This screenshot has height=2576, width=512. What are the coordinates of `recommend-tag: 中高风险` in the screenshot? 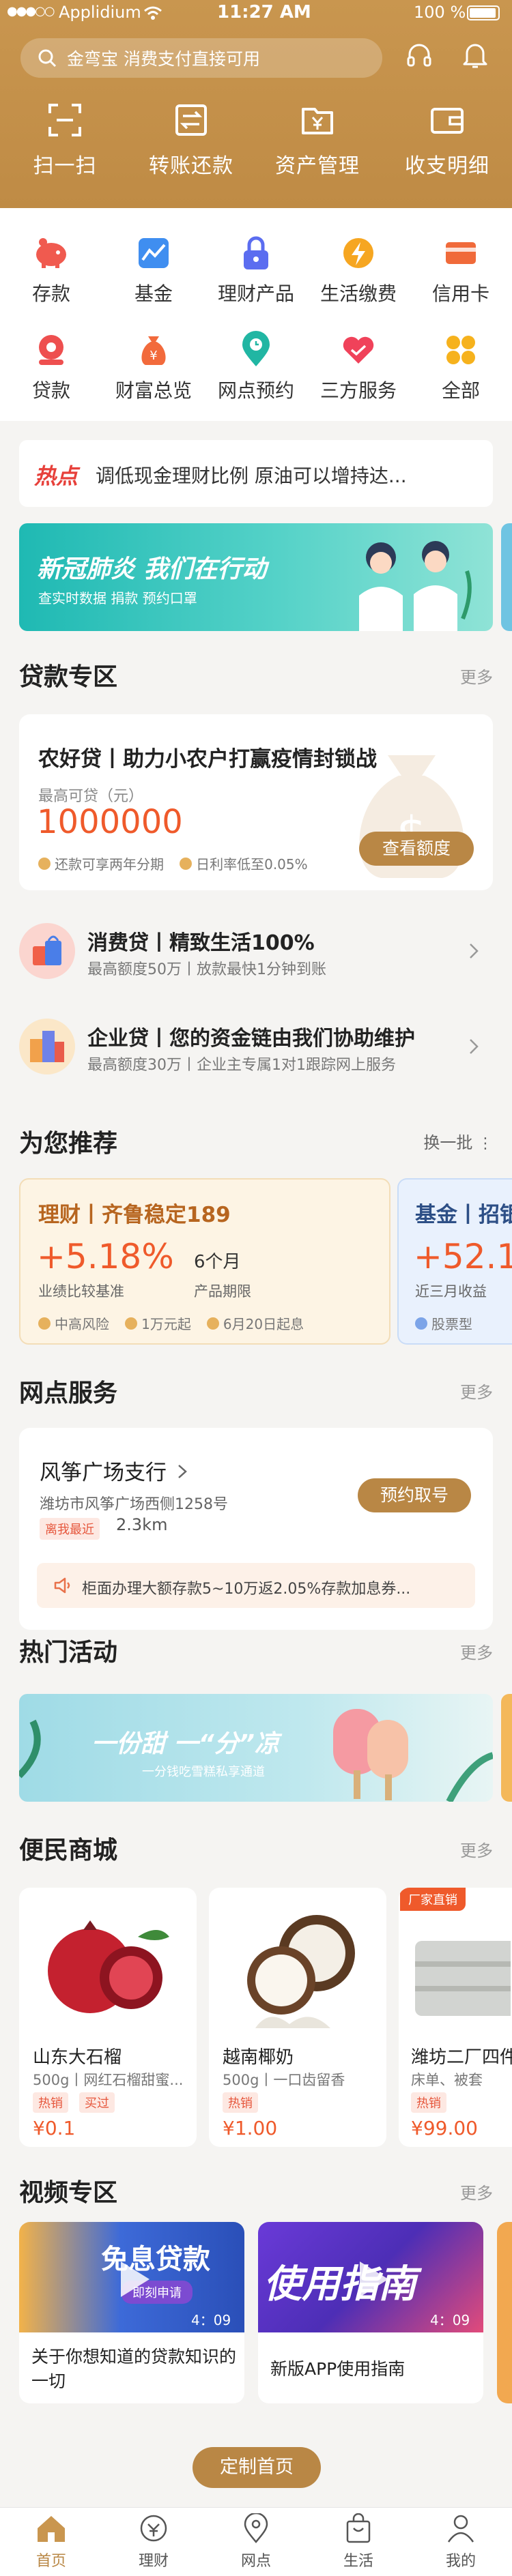 It's located at (73, 1323).